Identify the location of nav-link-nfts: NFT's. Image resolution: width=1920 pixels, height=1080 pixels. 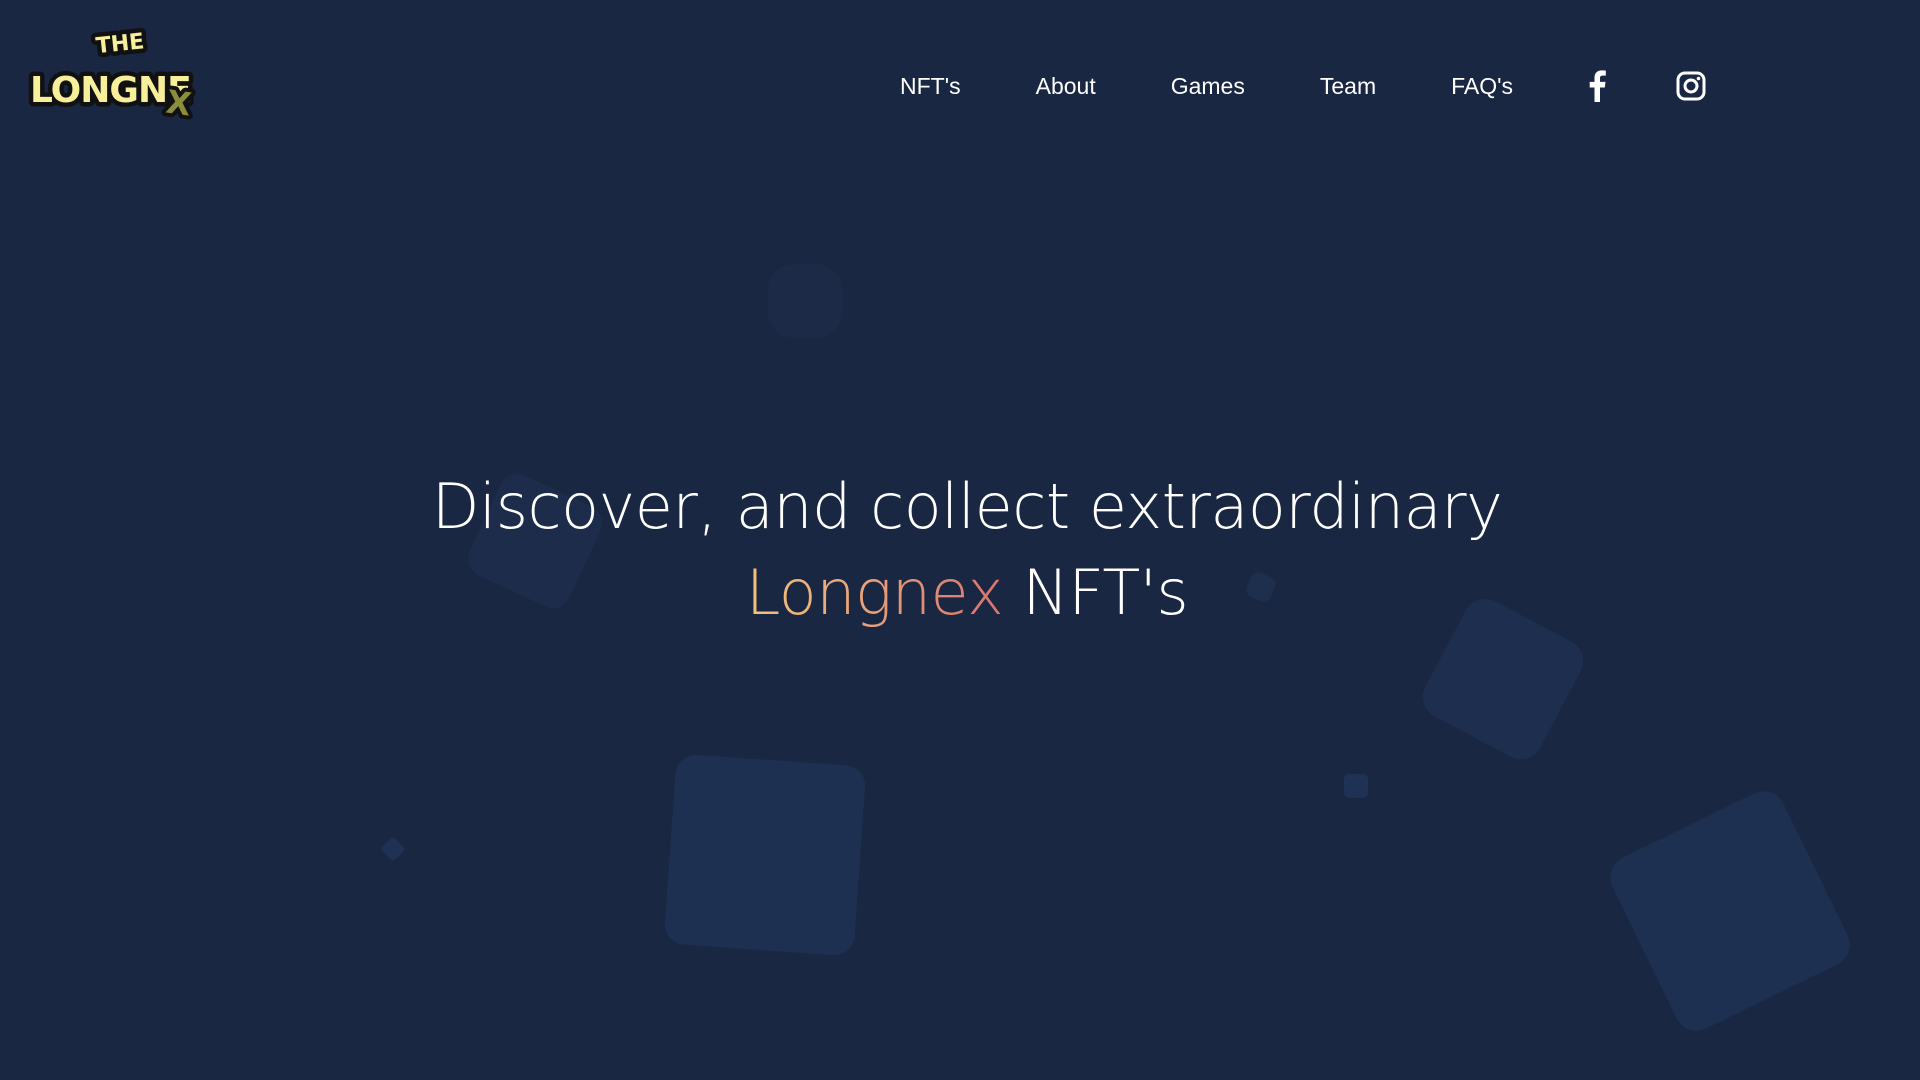
(930, 86).